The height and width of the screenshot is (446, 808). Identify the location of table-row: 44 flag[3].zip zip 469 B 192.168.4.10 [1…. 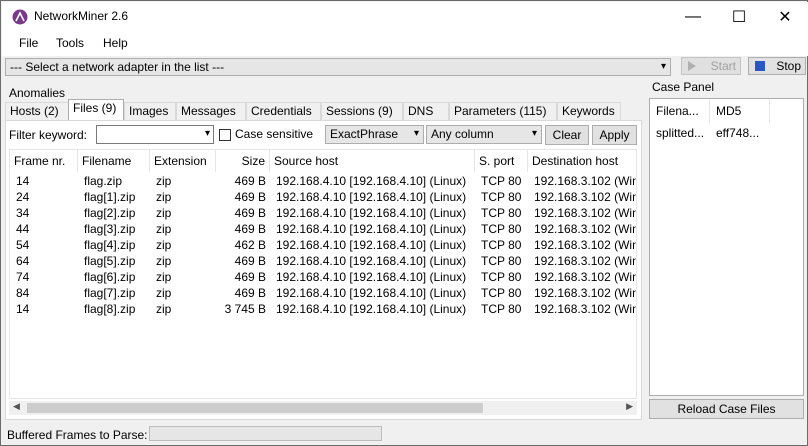
(323, 230).